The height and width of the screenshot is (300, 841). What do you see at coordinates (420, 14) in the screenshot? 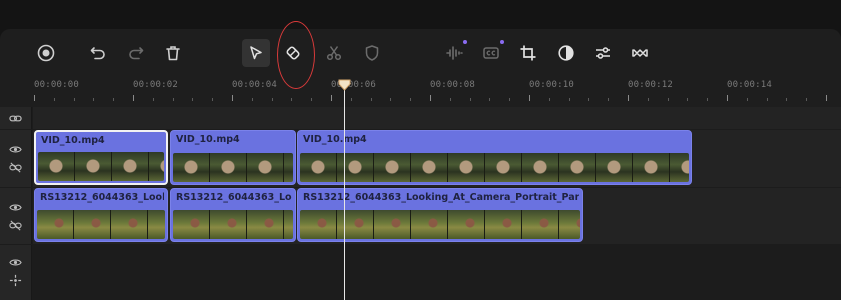
I see `window-top-strip` at bounding box center [420, 14].